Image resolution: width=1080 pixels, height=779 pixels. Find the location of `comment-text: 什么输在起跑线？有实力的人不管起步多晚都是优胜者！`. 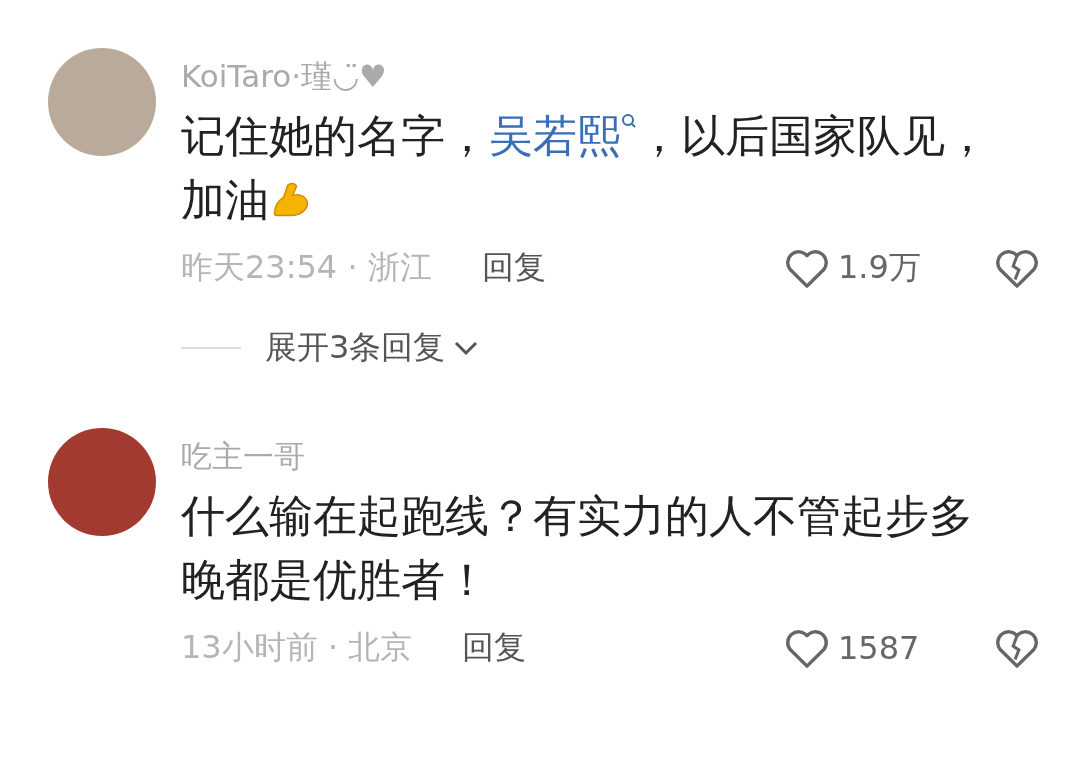

comment-text: 什么输在起跑线？有实力的人不管起步多晚都是优胜者！ is located at coordinates (577, 548).